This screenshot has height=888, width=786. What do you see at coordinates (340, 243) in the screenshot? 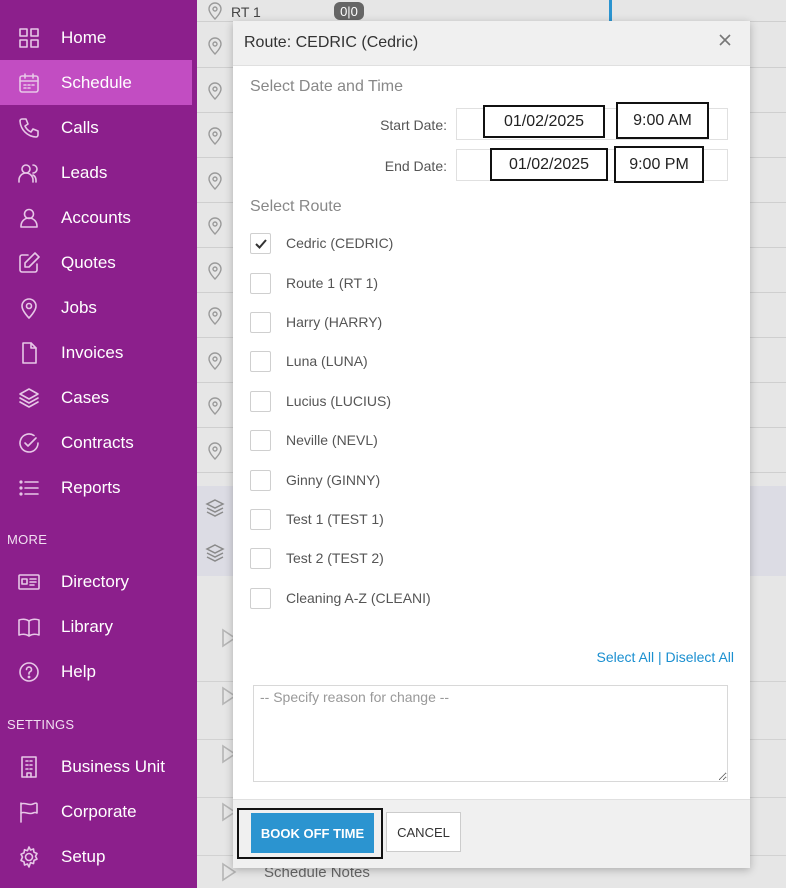
I see `route-option-label: Cedric (CEDRIC)` at bounding box center [340, 243].